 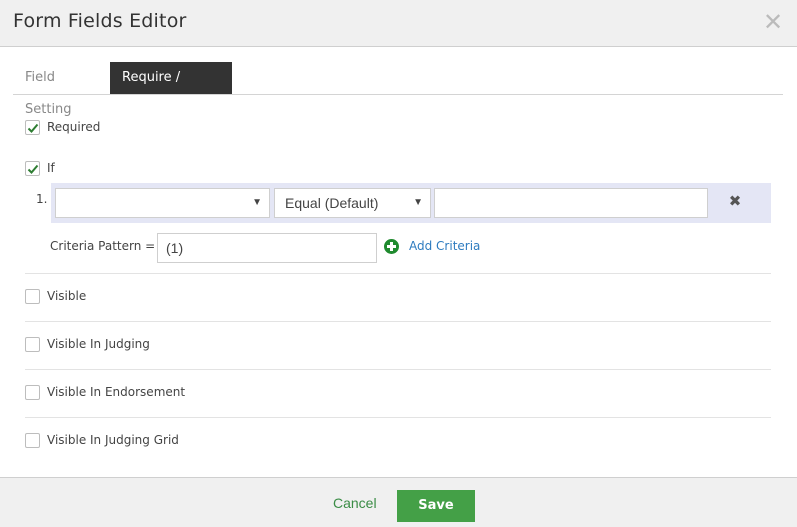 I want to click on remove-icon: ✖, so click(x=735, y=201).